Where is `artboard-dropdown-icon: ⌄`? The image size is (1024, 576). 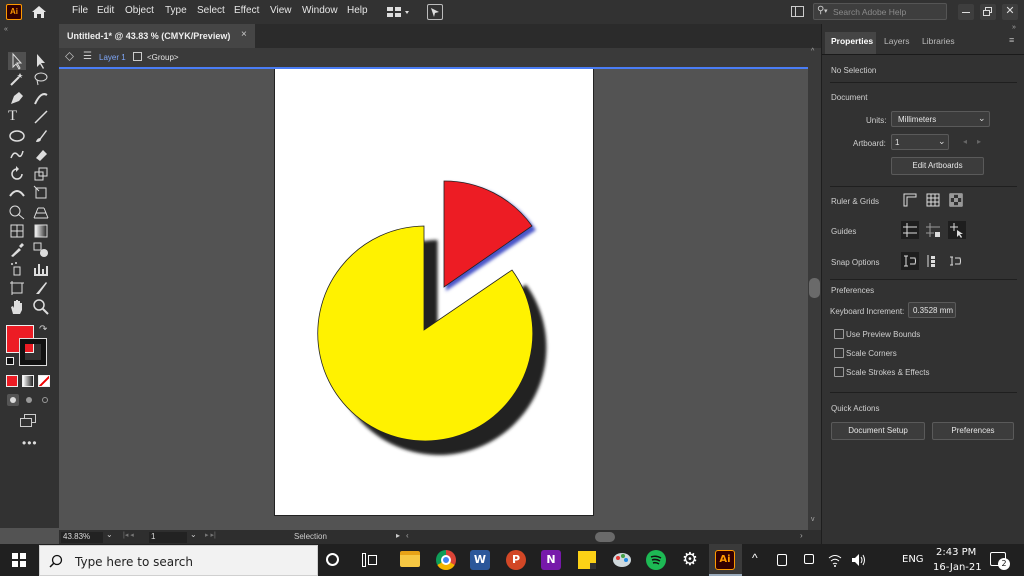
artboard-dropdown-icon: ⌄ is located at coordinates (193, 534).